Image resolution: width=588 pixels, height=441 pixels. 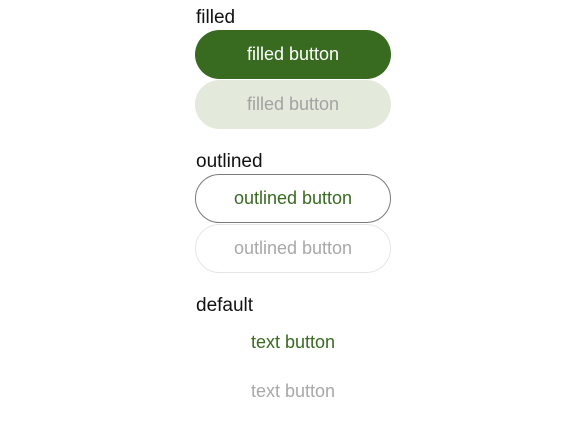 What do you see at coordinates (293, 54) in the screenshot?
I see `filled-button: filled button` at bounding box center [293, 54].